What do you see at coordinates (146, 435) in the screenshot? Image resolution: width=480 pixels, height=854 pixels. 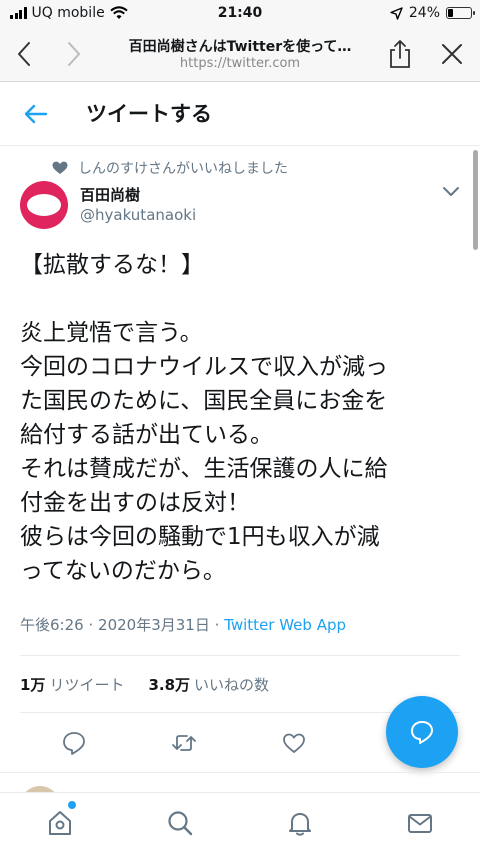 I see `tweet-text-line: 給付する話が出ている。` at bounding box center [146, 435].